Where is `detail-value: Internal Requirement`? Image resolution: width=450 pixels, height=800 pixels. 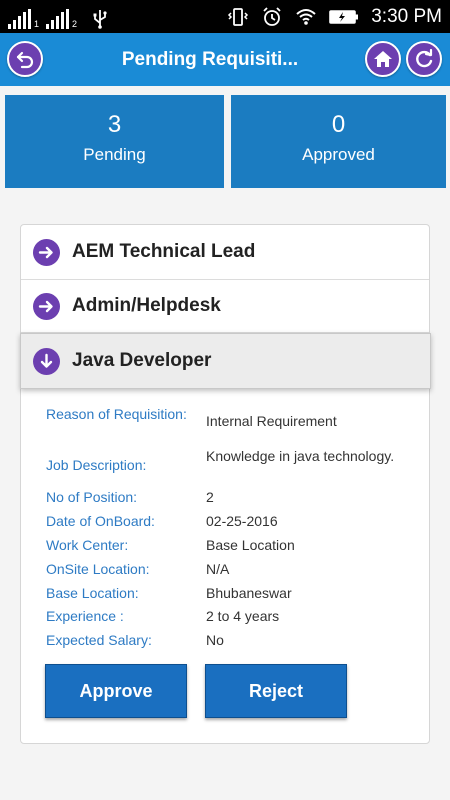
detail-value: Internal Requirement is located at coordinates (271, 421).